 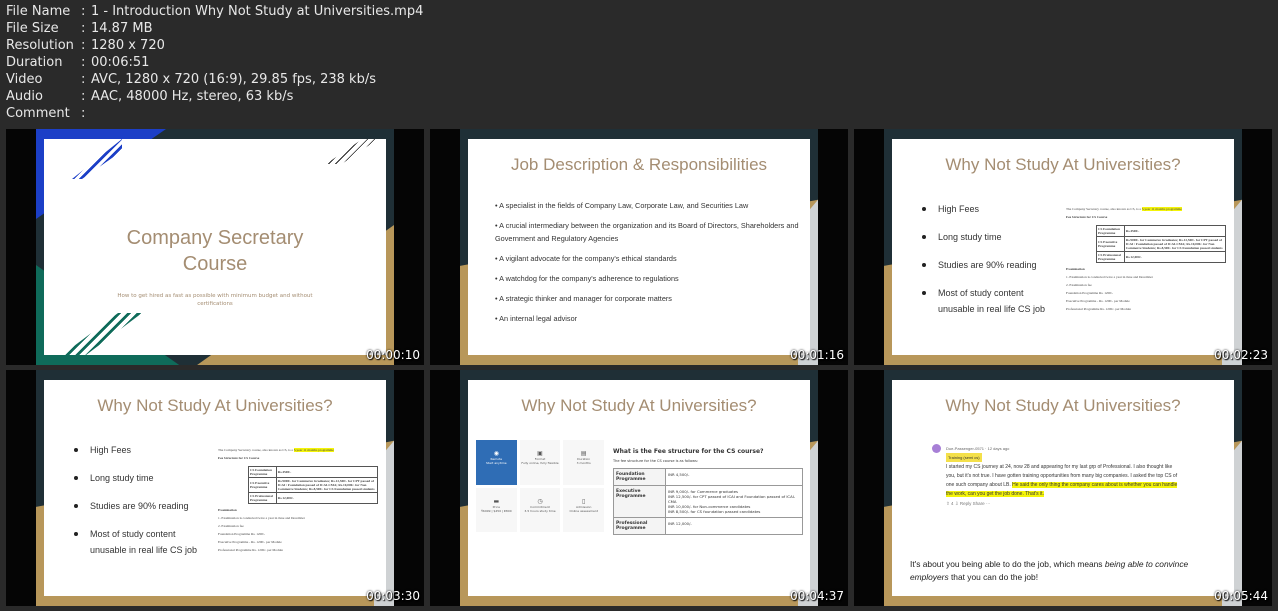 What do you see at coordinates (992, 209) in the screenshot?
I see `bullet-item: High Fees` at bounding box center [992, 209].